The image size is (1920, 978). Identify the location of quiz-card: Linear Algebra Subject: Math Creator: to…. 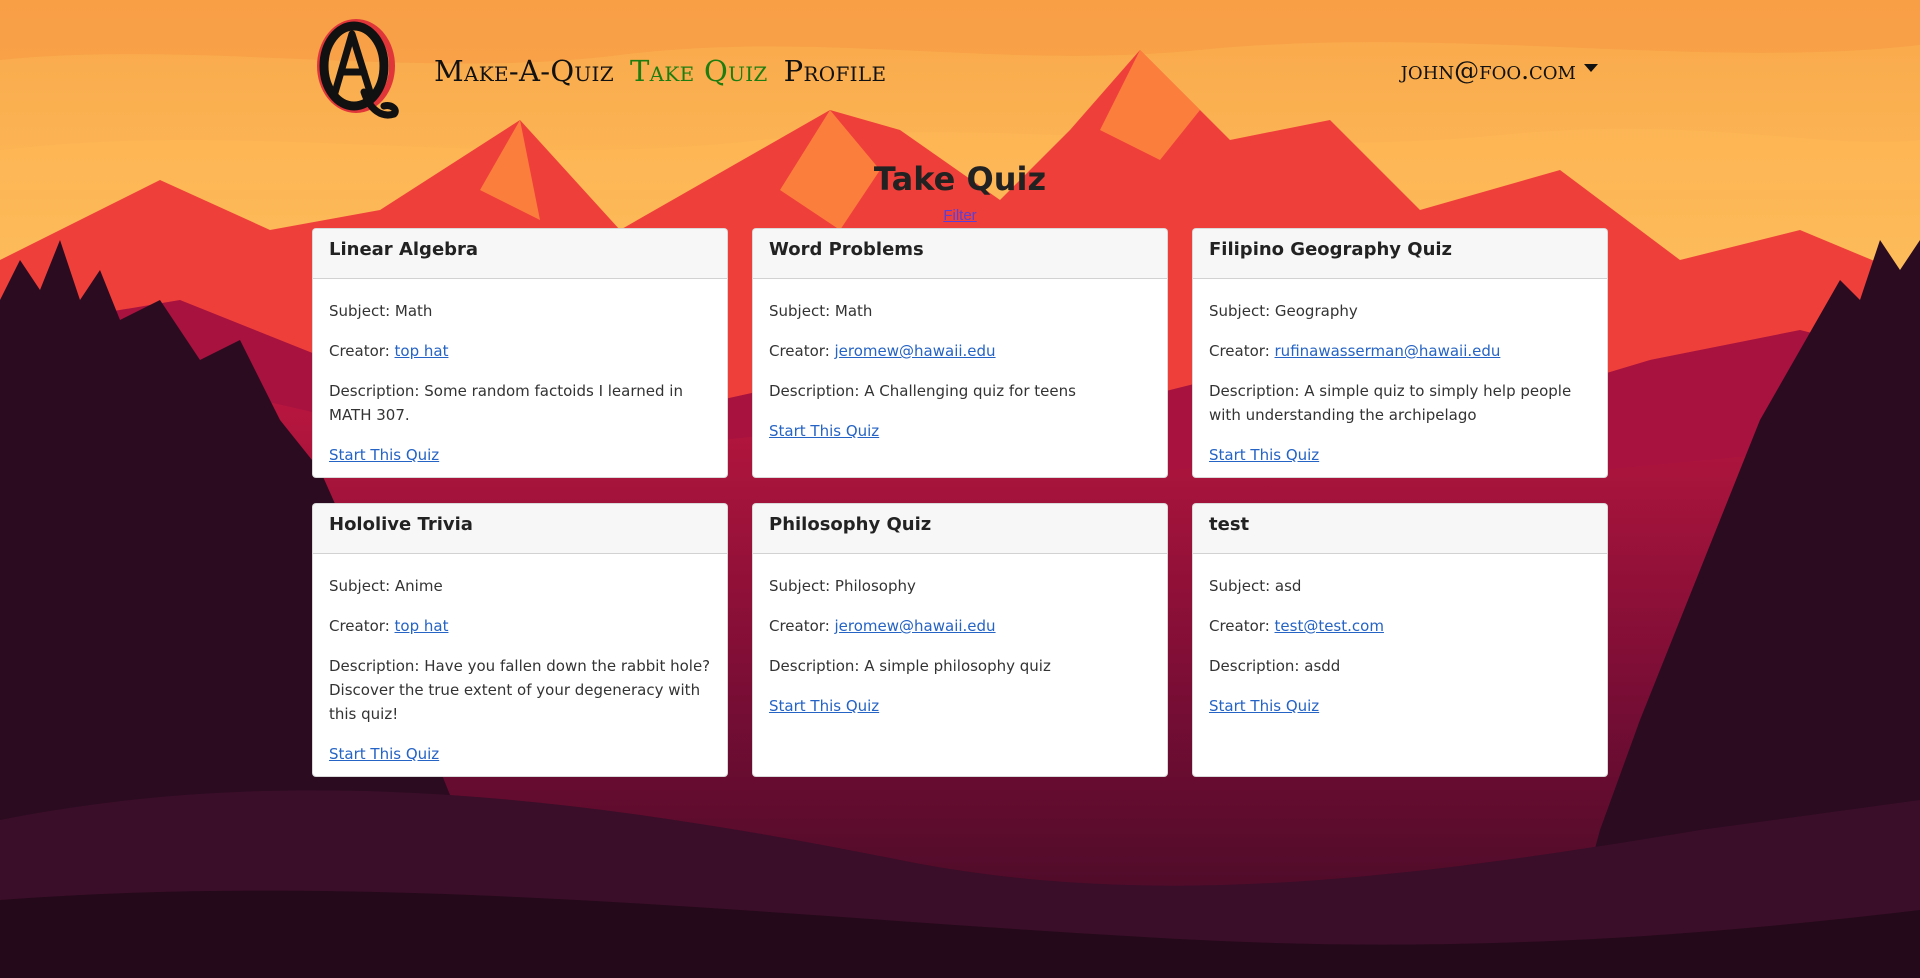
(520, 353).